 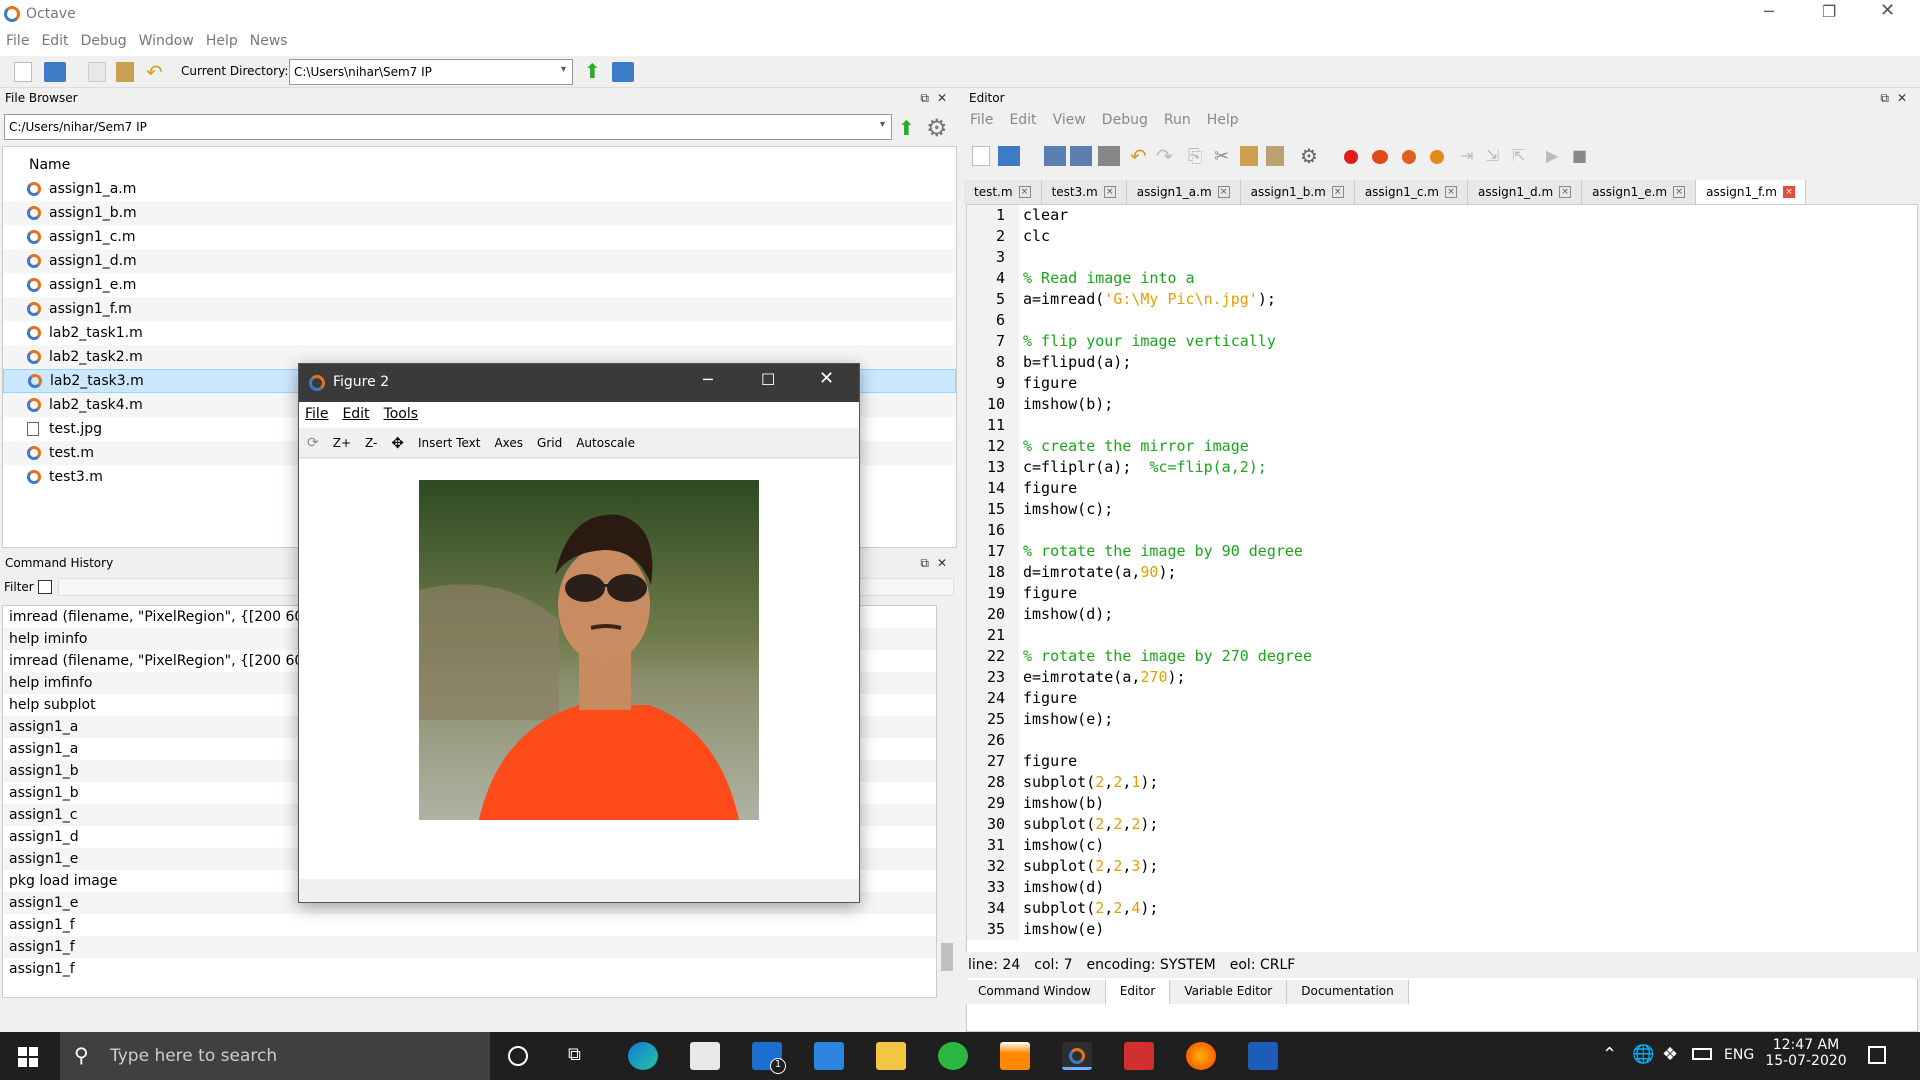 I want to click on editor-tab: test.m ×, so click(x=1003, y=192).